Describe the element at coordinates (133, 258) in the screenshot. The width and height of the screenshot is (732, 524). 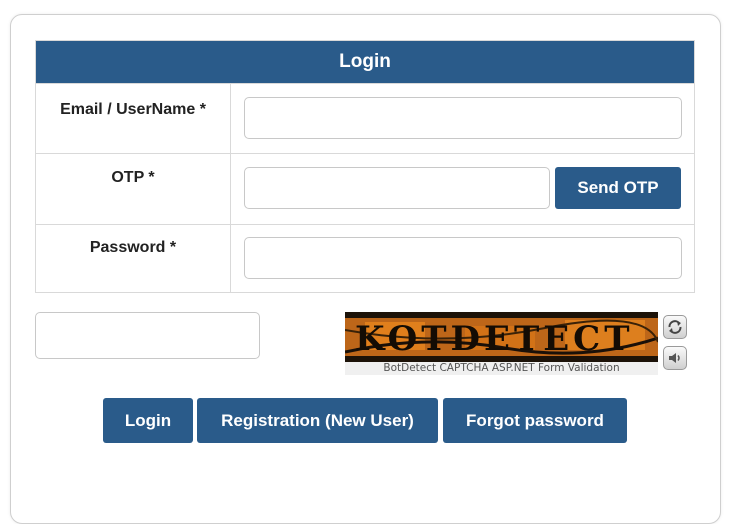
I see `password-label: Password *` at that location.